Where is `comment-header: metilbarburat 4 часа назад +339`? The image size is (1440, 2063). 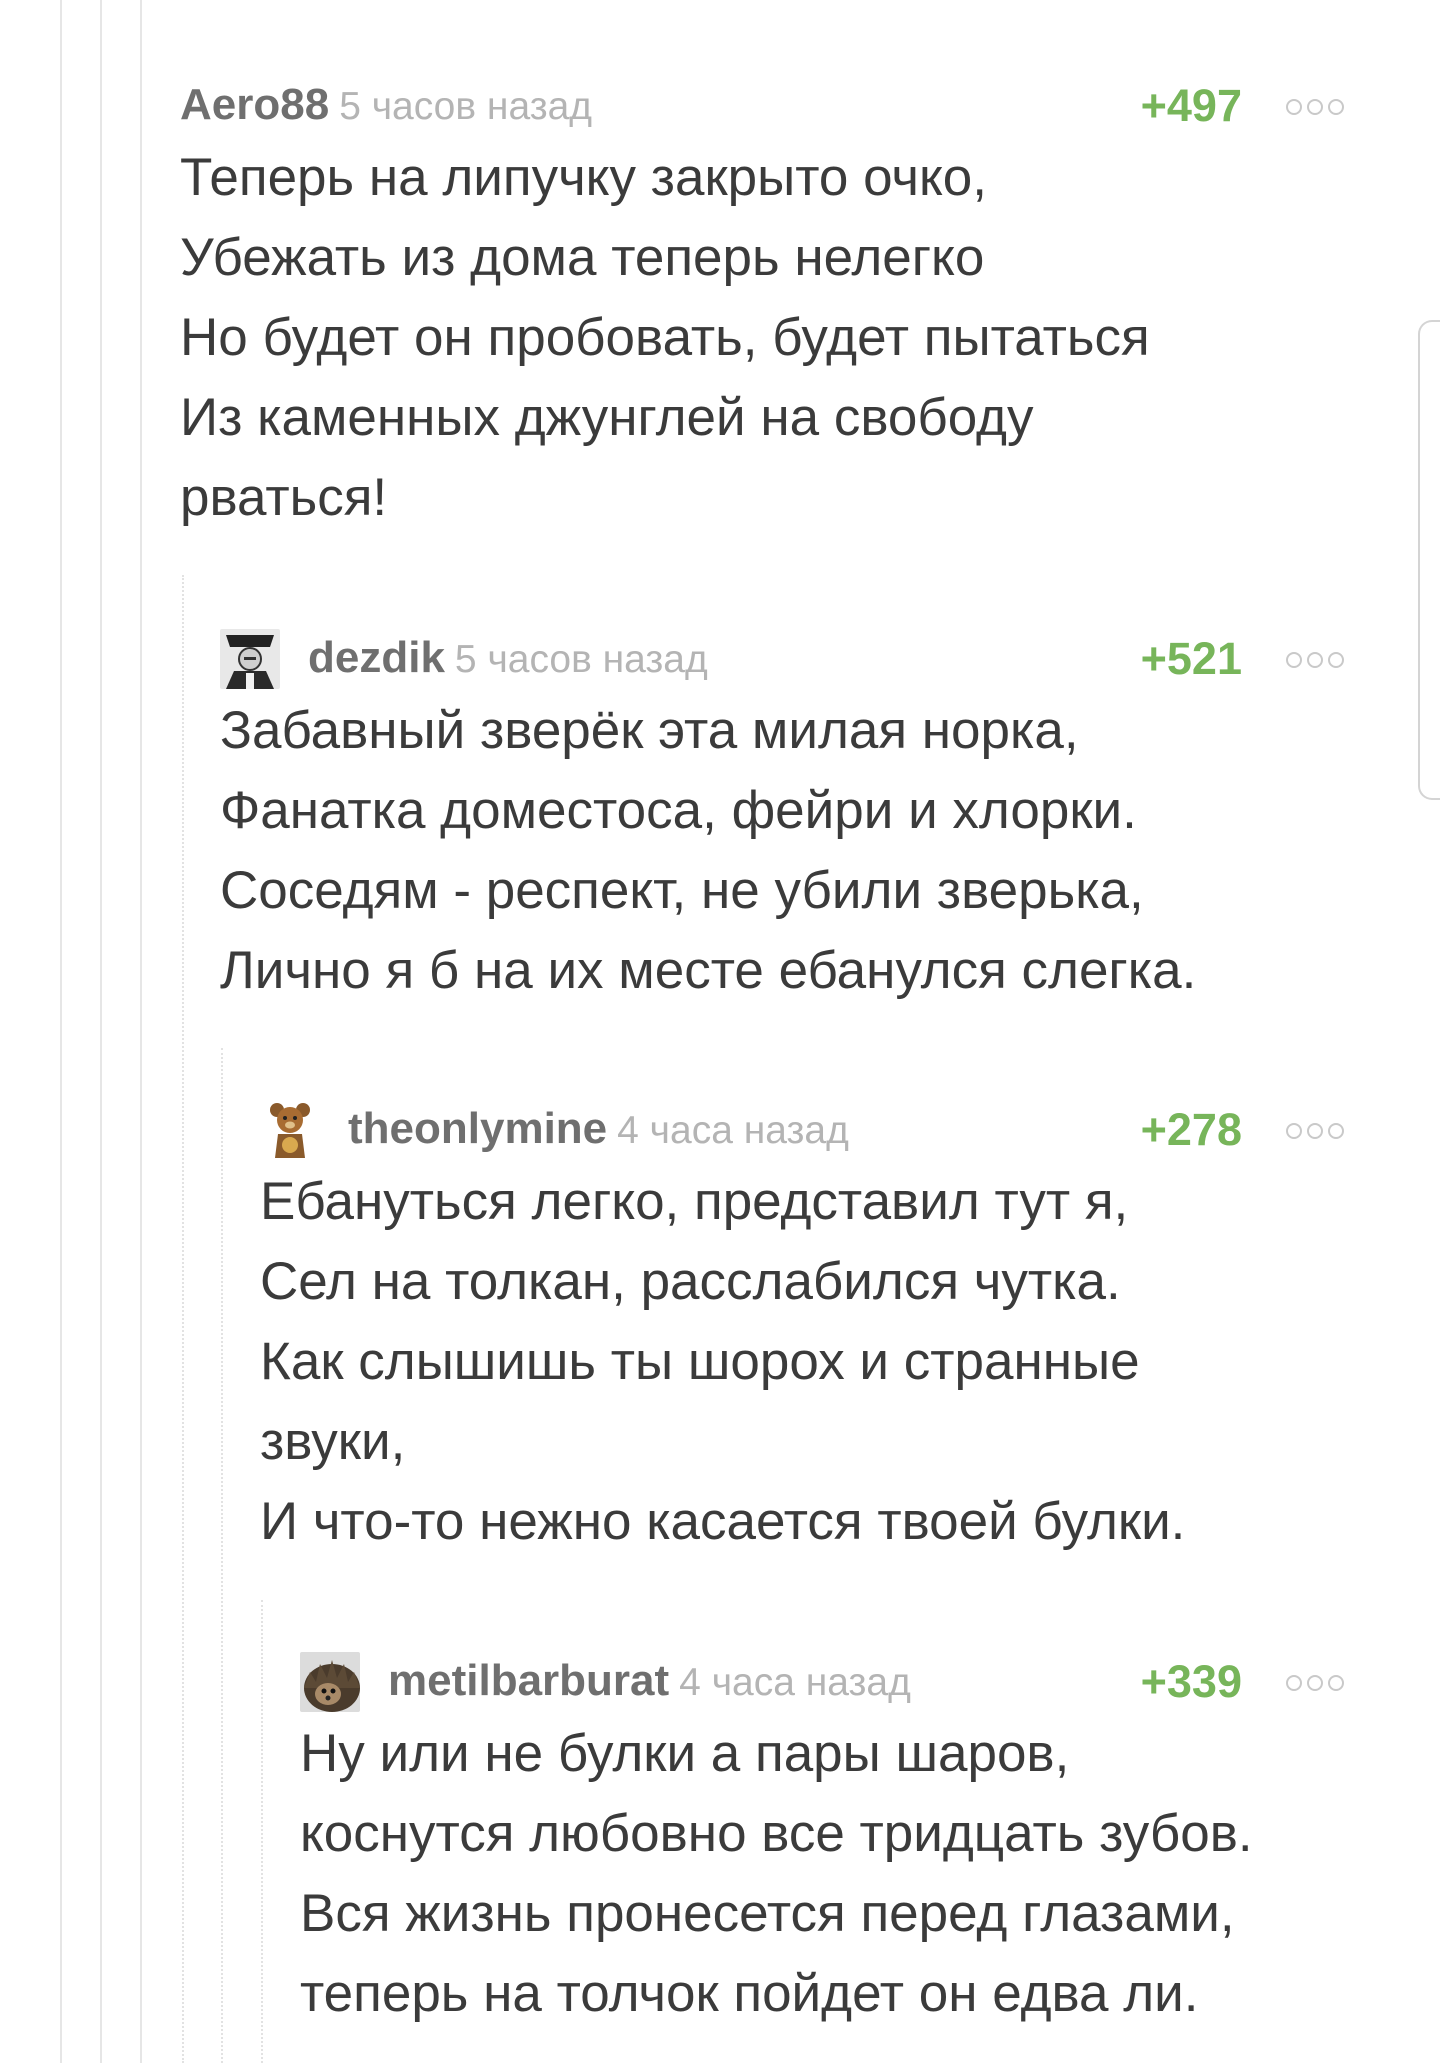 comment-header: metilbarburat 4 часа назад +339 is located at coordinates (822, 1676).